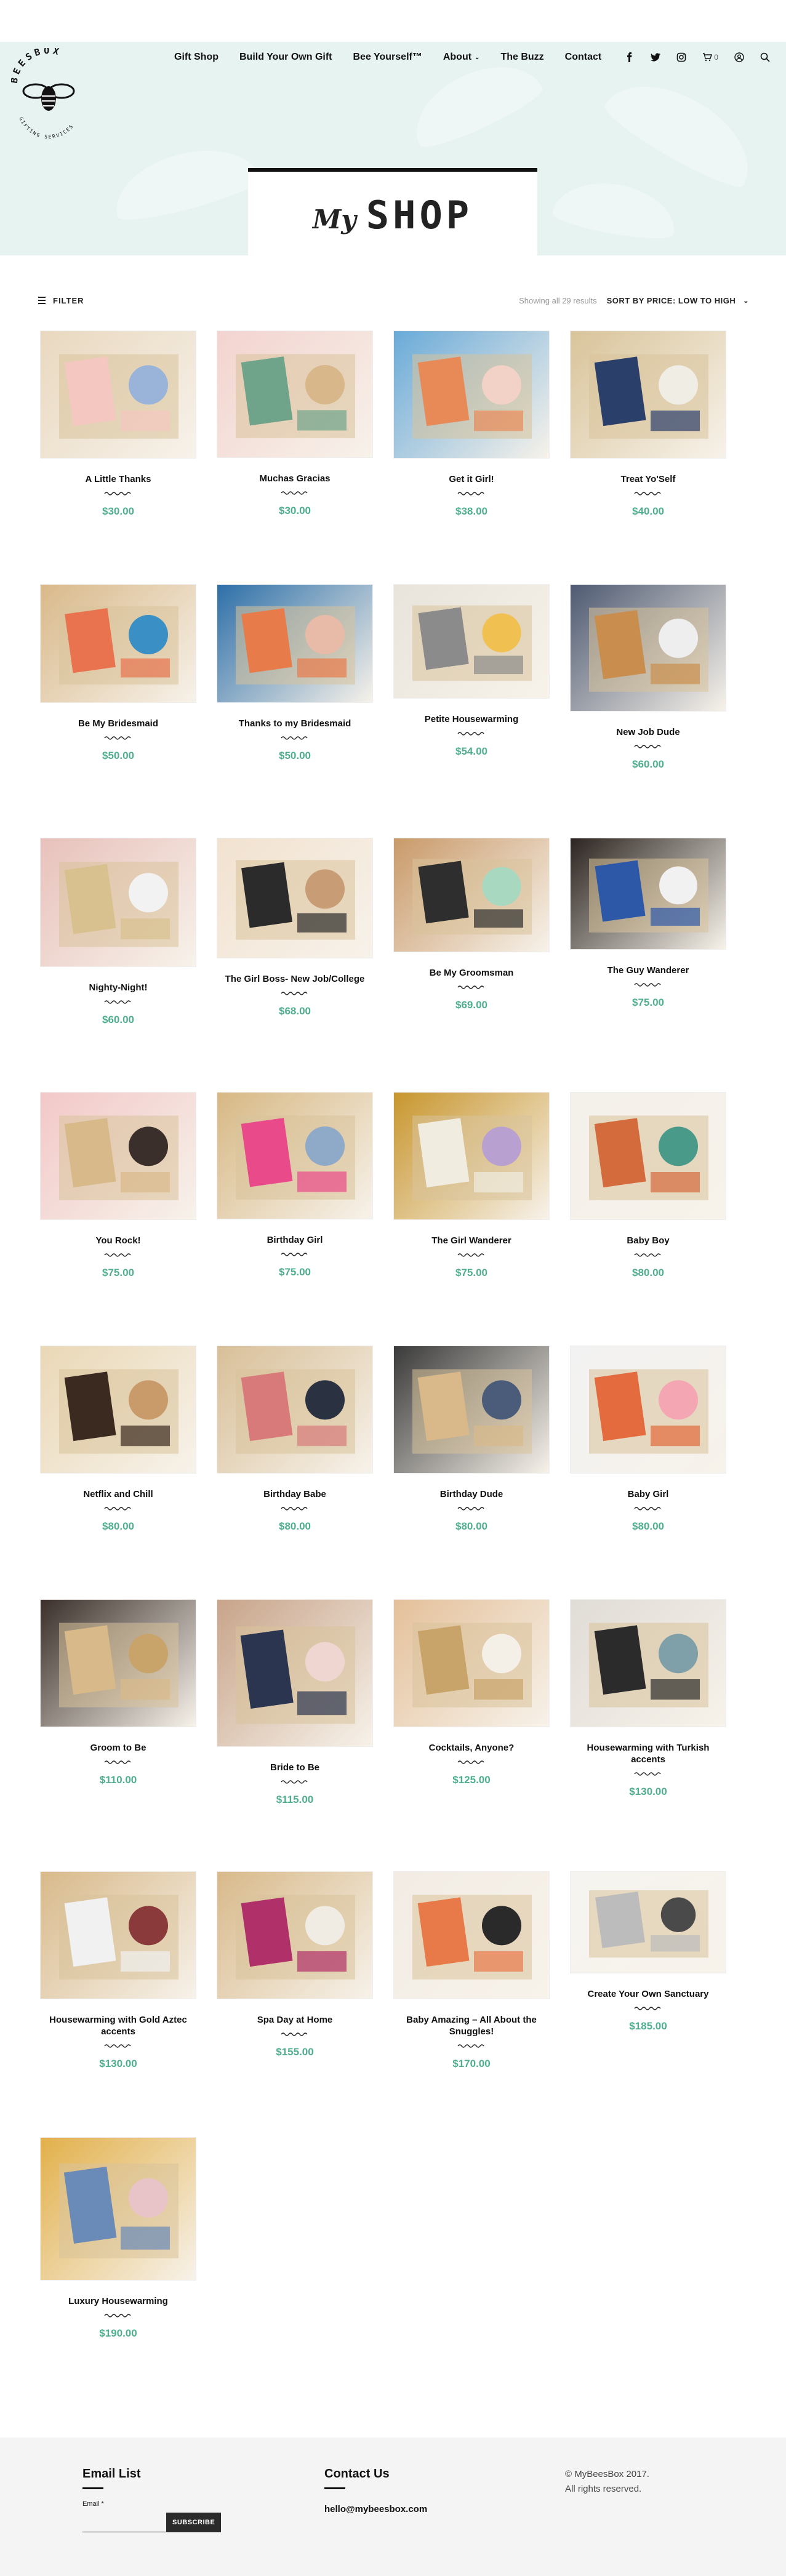  What do you see at coordinates (461, 57) in the screenshot?
I see `nav-about: About ⌄` at bounding box center [461, 57].